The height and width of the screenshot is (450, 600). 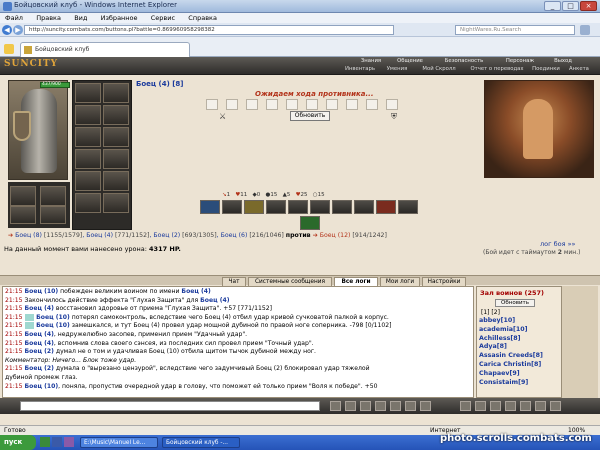 I want to click on chat-tool-2-icon, so click(x=350, y=406).